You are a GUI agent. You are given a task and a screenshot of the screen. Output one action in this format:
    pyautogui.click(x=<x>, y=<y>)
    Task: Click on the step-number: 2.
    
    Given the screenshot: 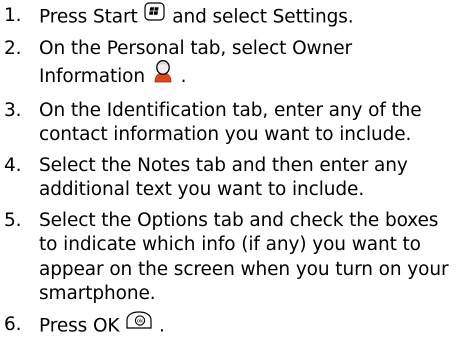 What is the action you would take?
    pyautogui.click(x=13, y=48)
    